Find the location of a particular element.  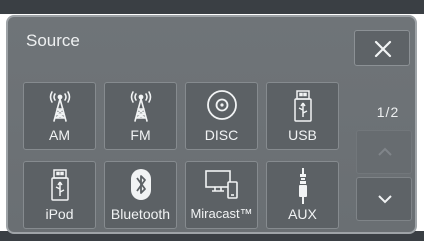

source-am-button: AM is located at coordinates (59, 116).